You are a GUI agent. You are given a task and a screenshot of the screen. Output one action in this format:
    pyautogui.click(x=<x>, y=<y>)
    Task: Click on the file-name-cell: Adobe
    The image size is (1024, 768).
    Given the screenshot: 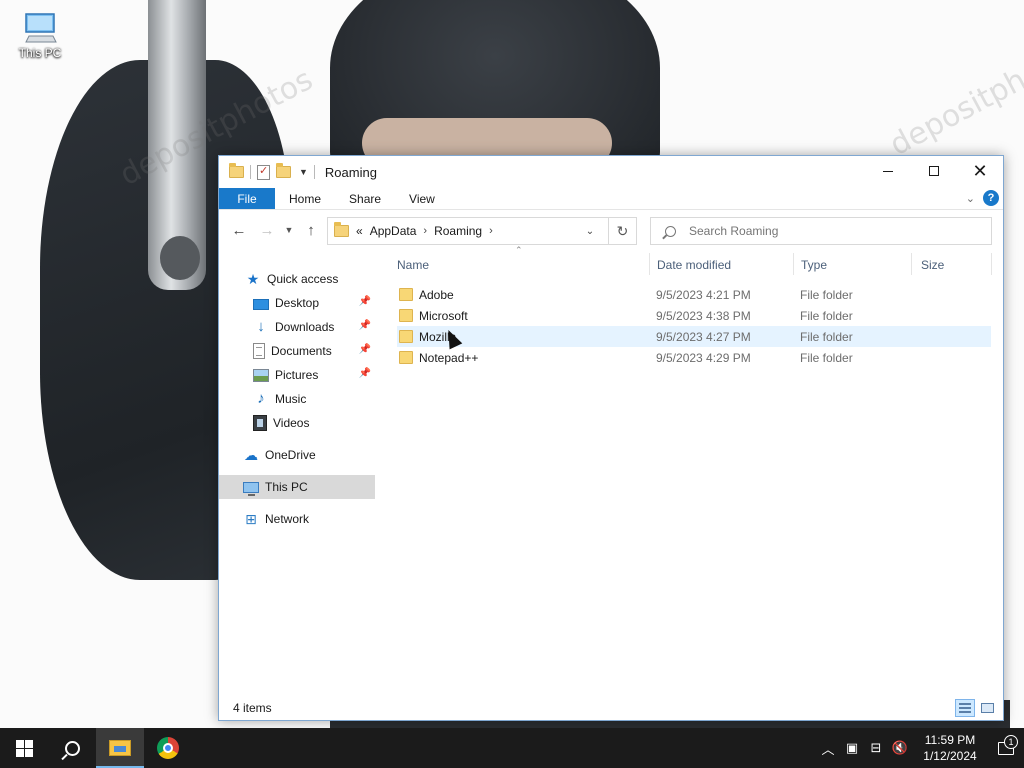 What is the action you would take?
    pyautogui.click(x=522, y=295)
    